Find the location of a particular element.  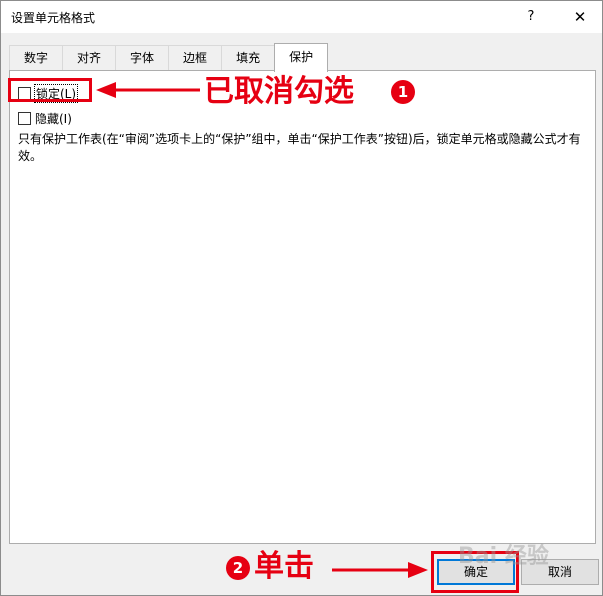

watermark: Bai 经验 is located at coordinates (503, 556).